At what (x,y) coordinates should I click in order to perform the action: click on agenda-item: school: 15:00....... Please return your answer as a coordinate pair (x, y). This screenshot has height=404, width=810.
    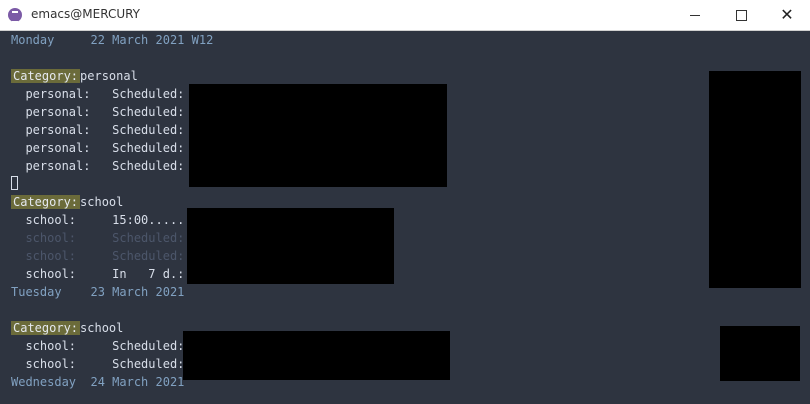
    Looking at the image, I should click on (101, 220).